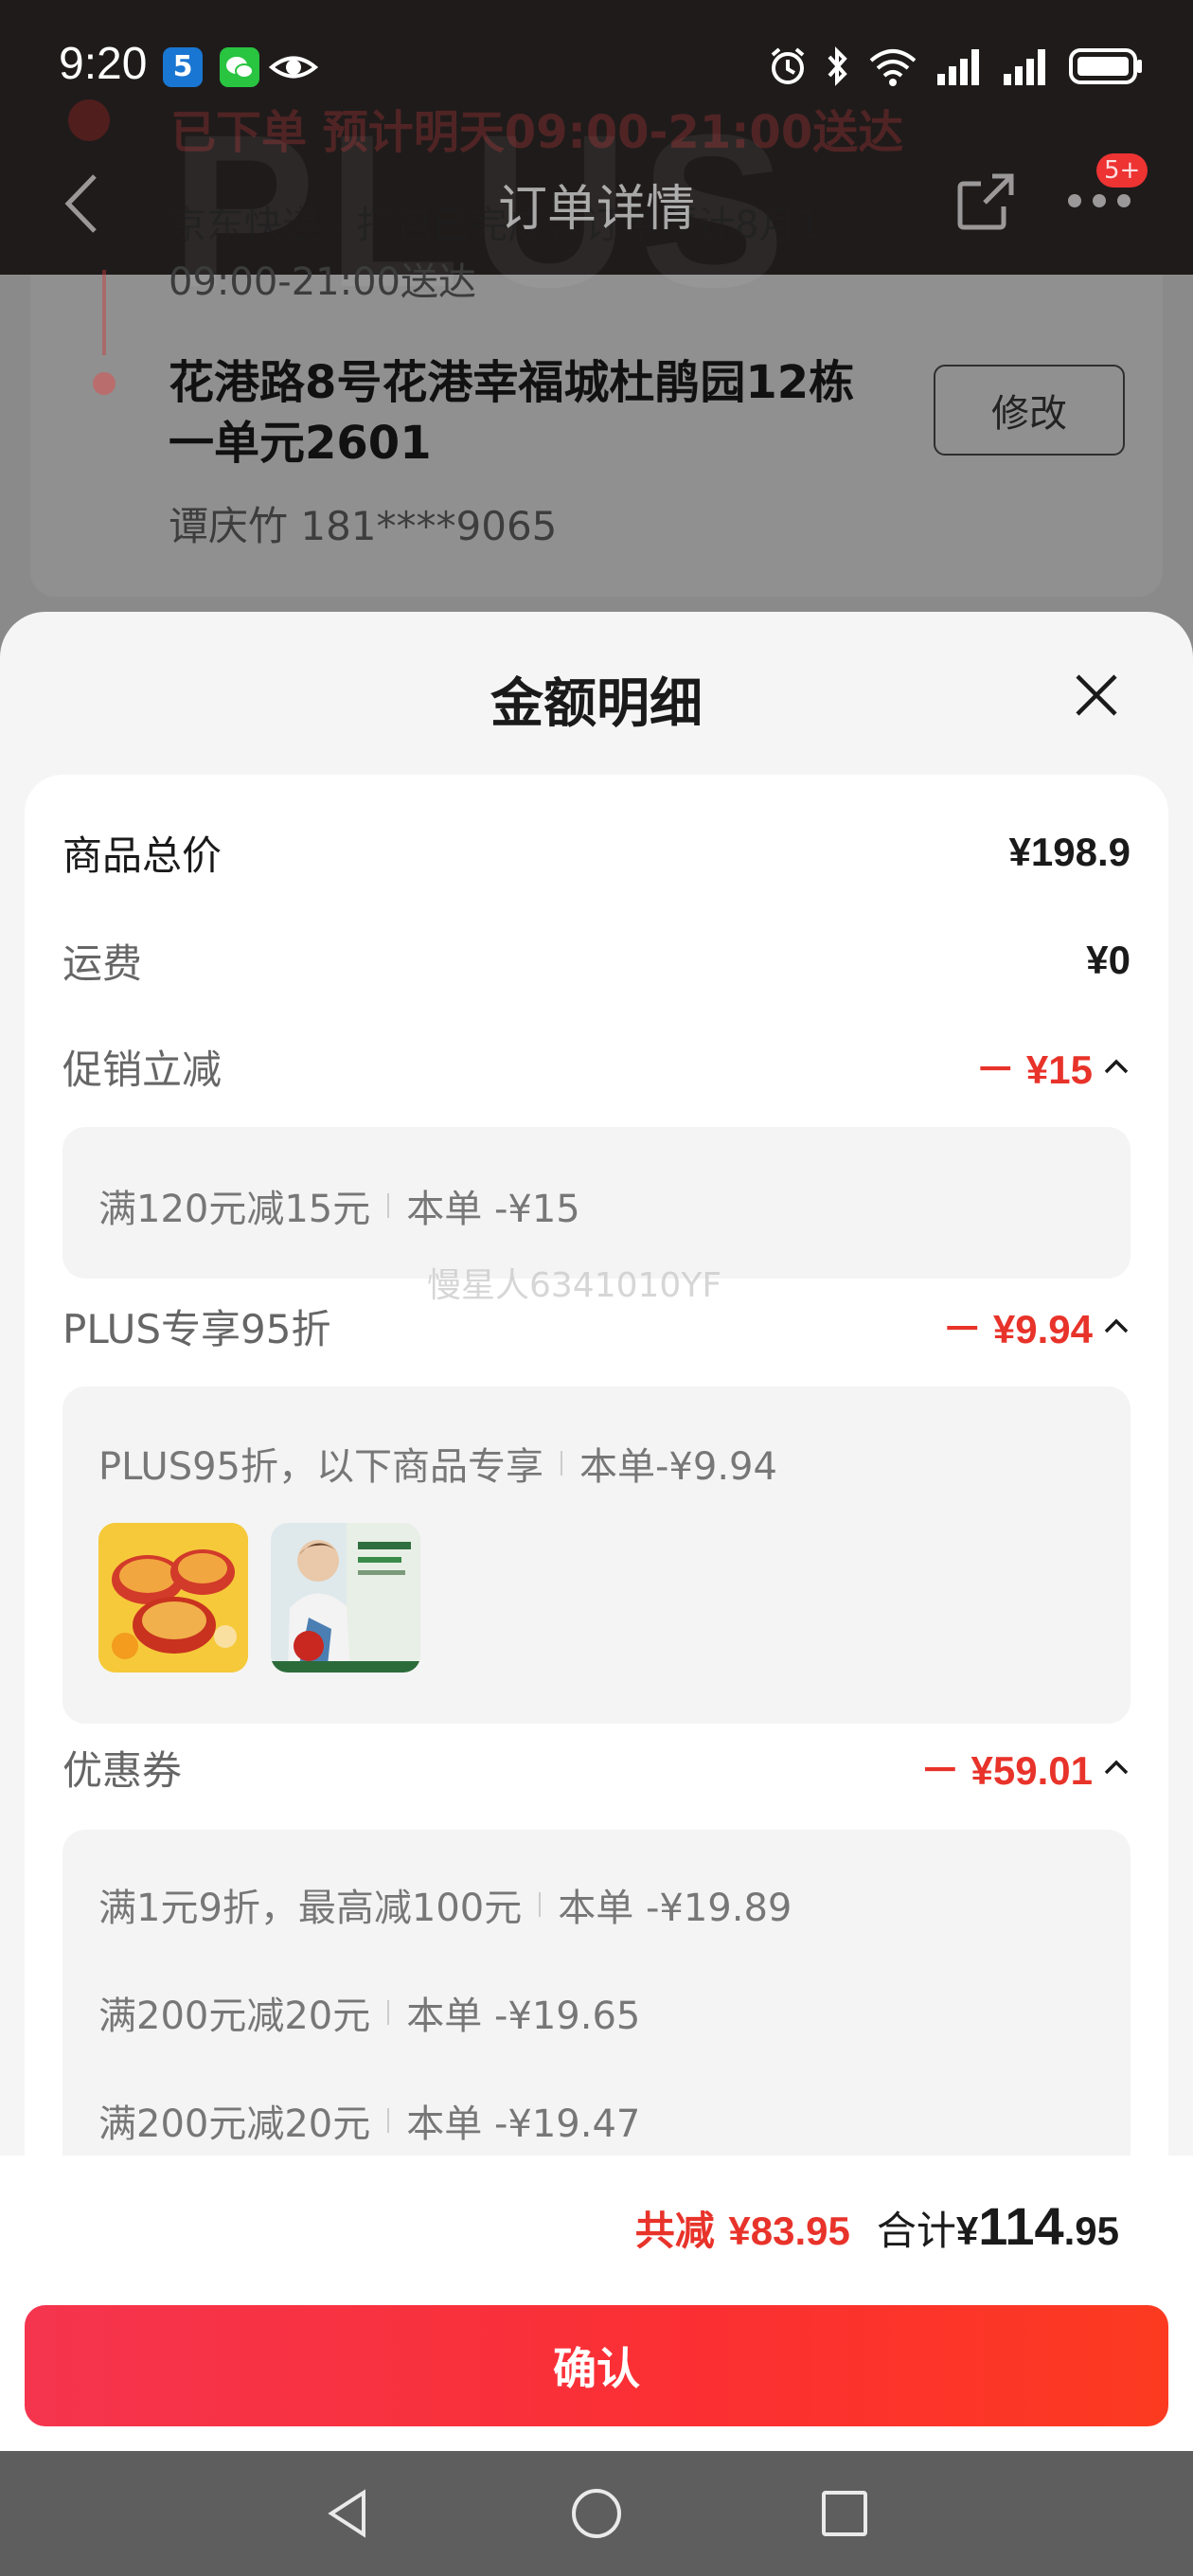  I want to click on total-currency: ¥, so click(967, 2231).